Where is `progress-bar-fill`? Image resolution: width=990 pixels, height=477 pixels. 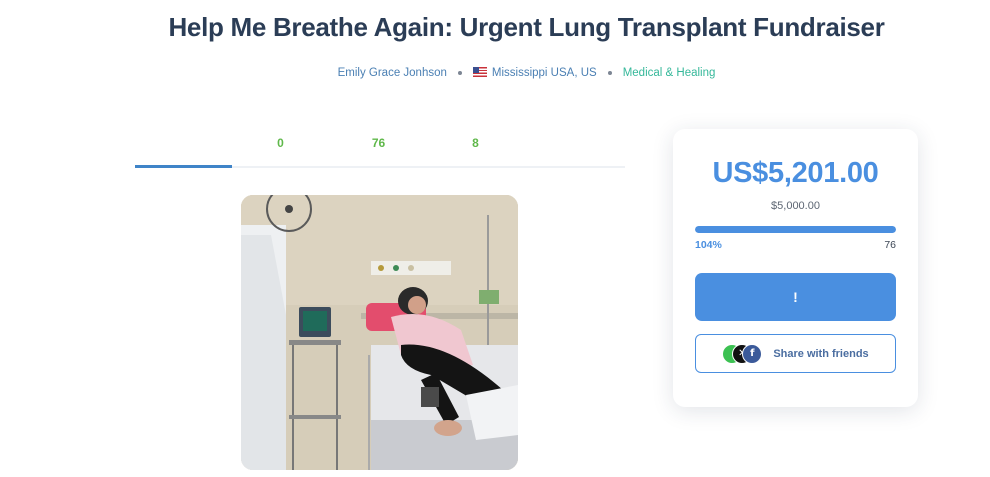 progress-bar-fill is located at coordinates (795, 229).